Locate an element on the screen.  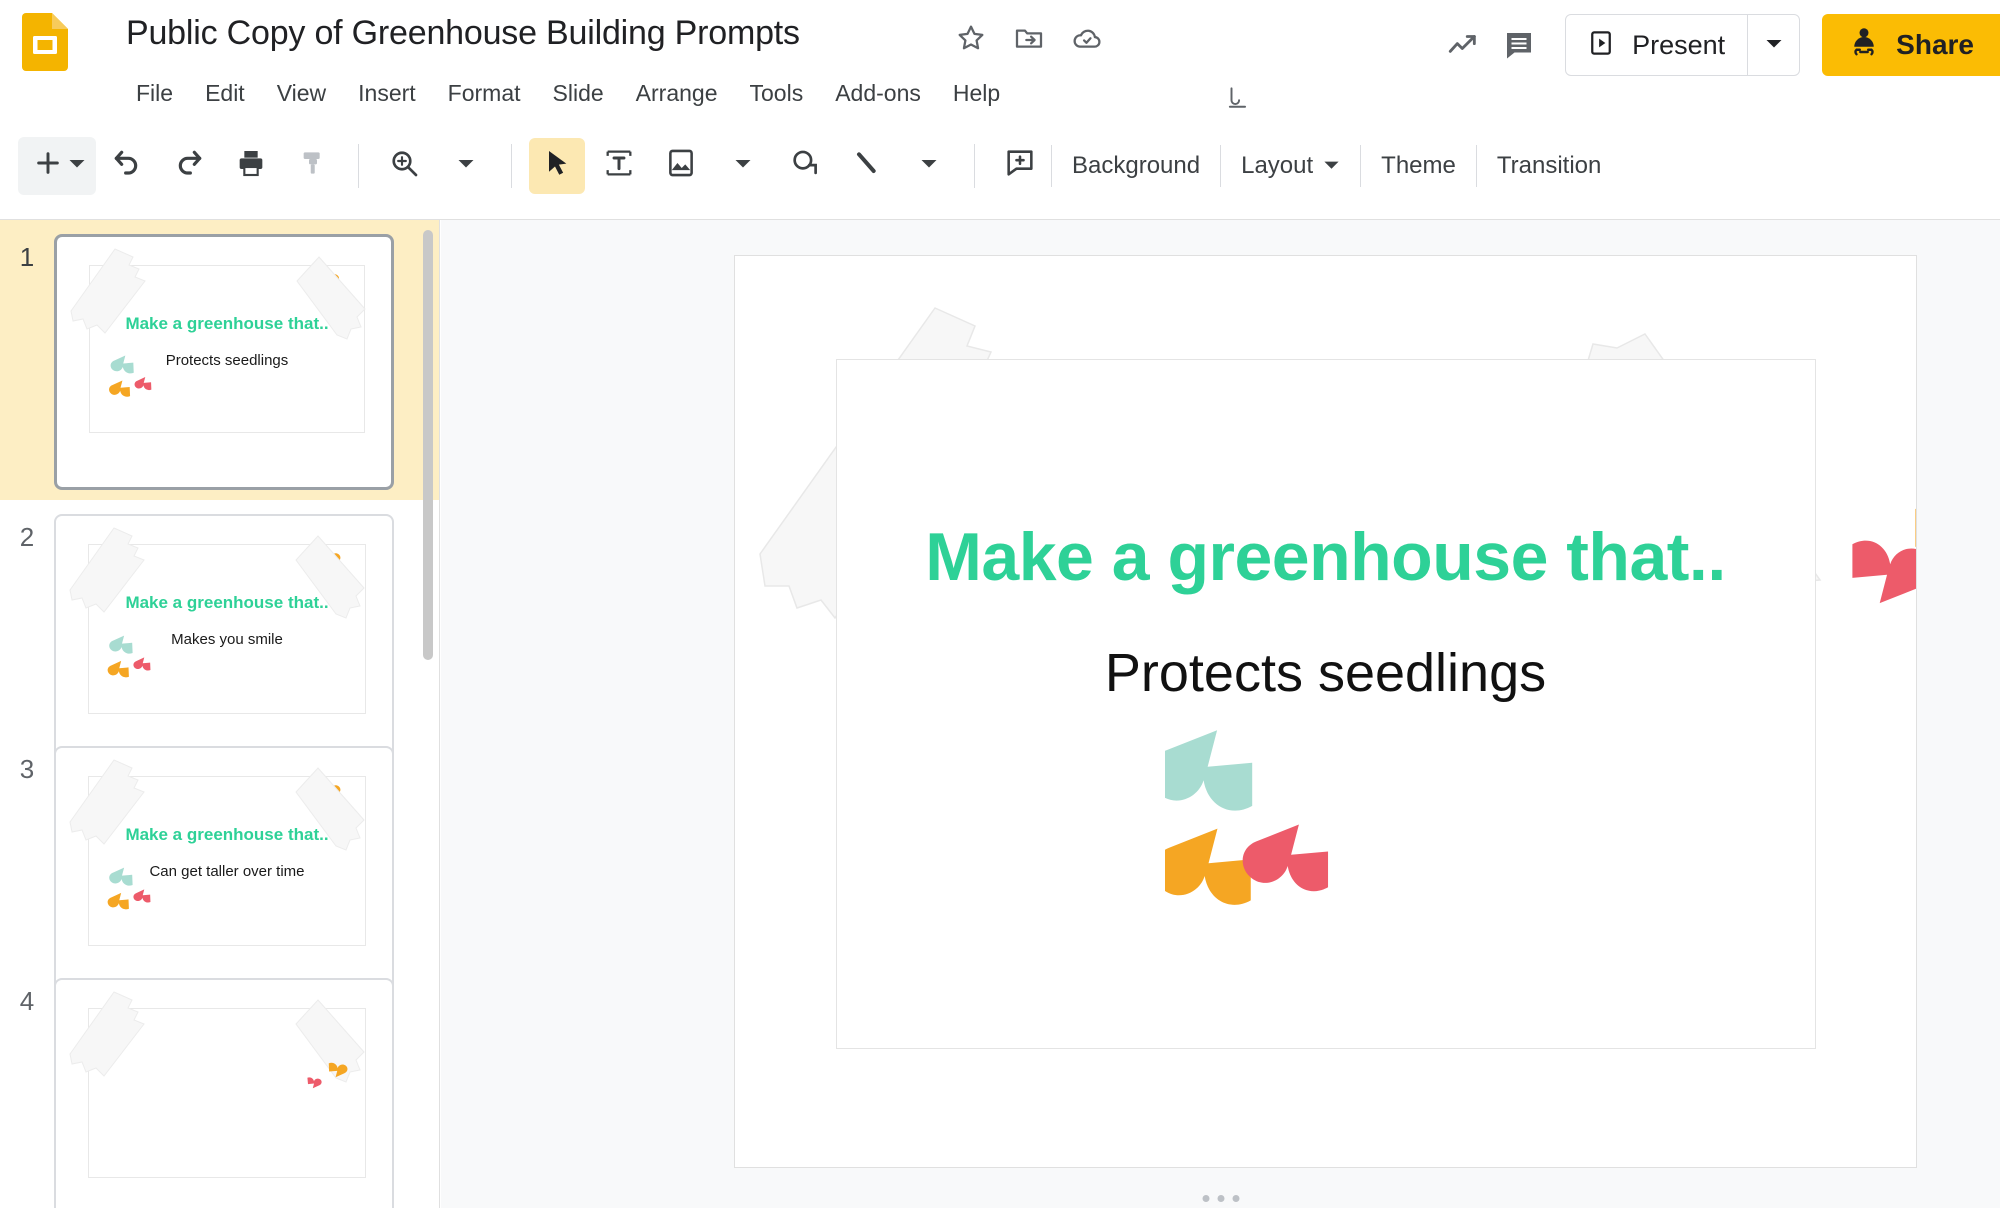
move-to-folder-icon is located at coordinates (1029, 38).